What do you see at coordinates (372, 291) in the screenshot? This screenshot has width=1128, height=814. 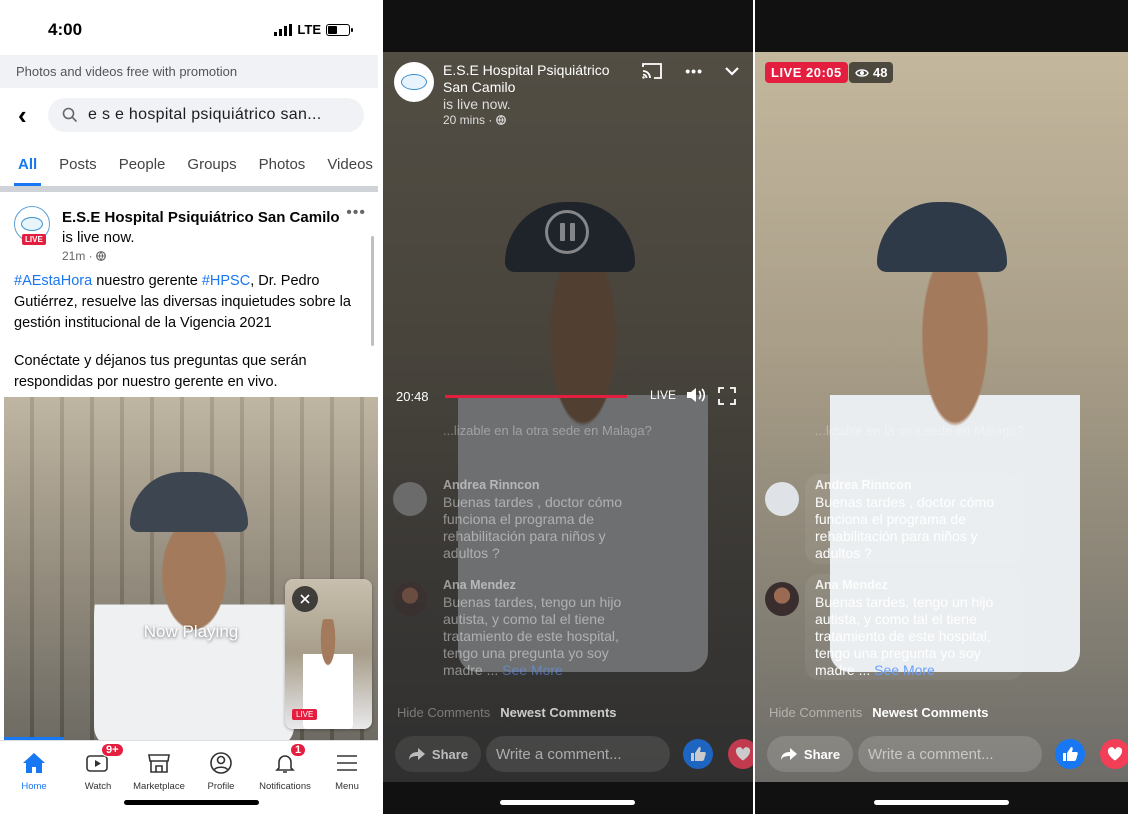 I see `scrollbar` at bounding box center [372, 291].